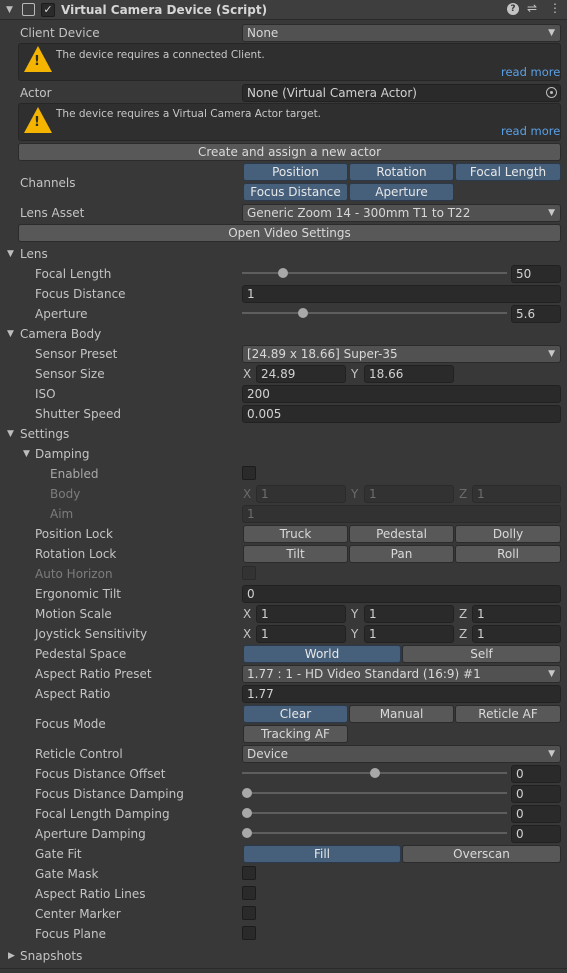  Describe the element at coordinates (374, 813) in the screenshot. I see `focal-length-damping-slider-track` at that location.